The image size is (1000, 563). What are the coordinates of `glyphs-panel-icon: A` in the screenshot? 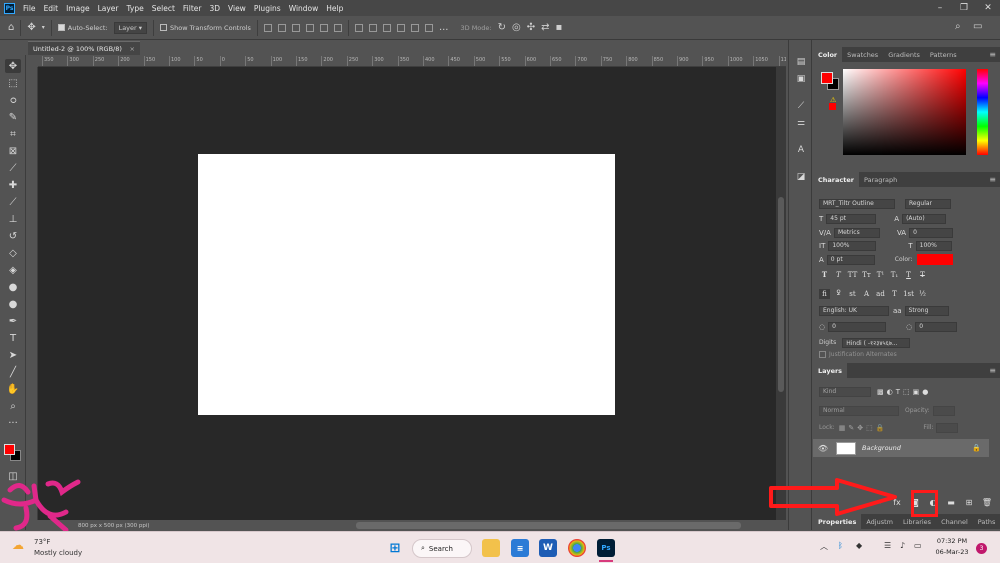 It's located at (801, 150).